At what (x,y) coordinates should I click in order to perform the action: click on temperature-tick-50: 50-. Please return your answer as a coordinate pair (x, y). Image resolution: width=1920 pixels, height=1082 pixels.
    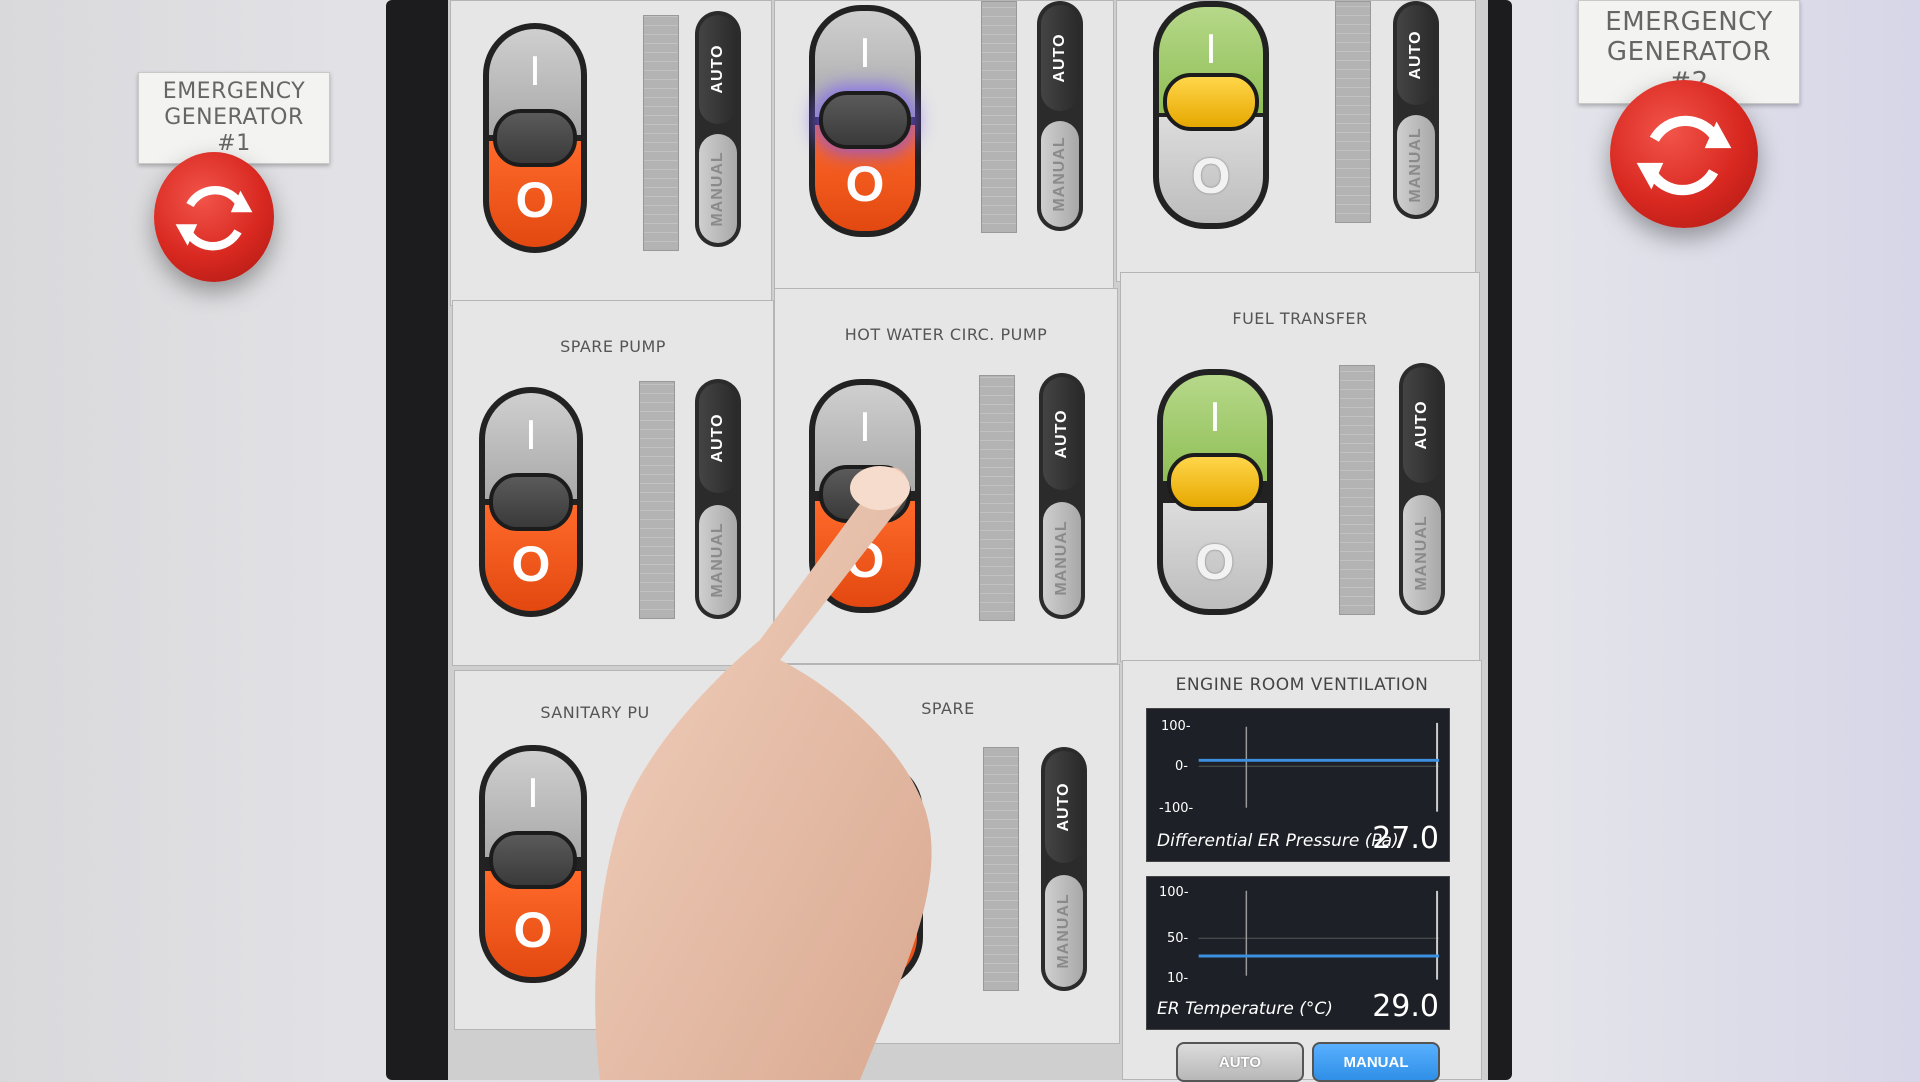
    Looking at the image, I should click on (1178, 938).